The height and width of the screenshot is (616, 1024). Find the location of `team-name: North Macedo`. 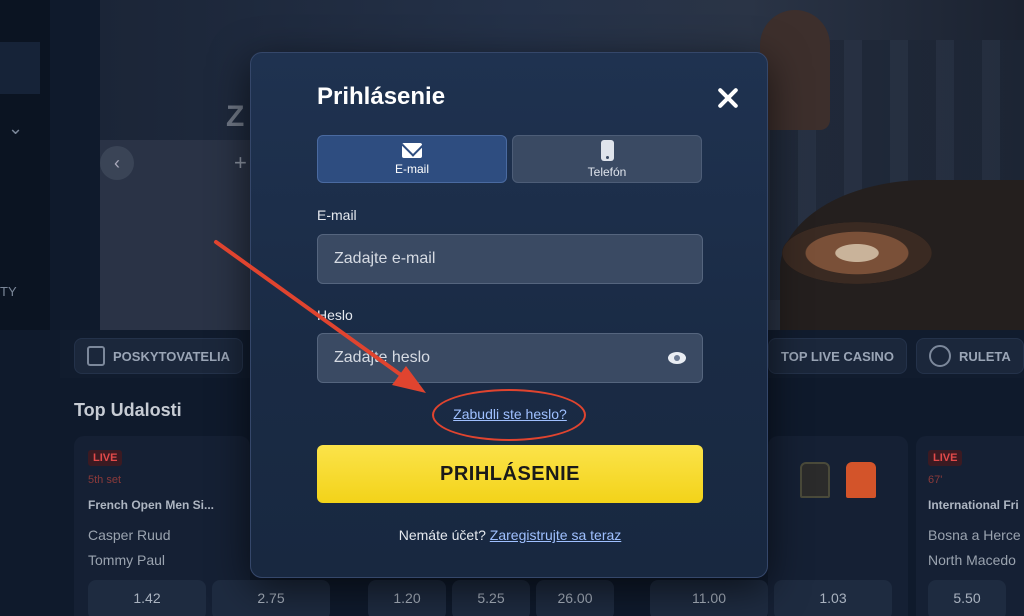

team-name: North Macedo is located at coordinates (972, 560).